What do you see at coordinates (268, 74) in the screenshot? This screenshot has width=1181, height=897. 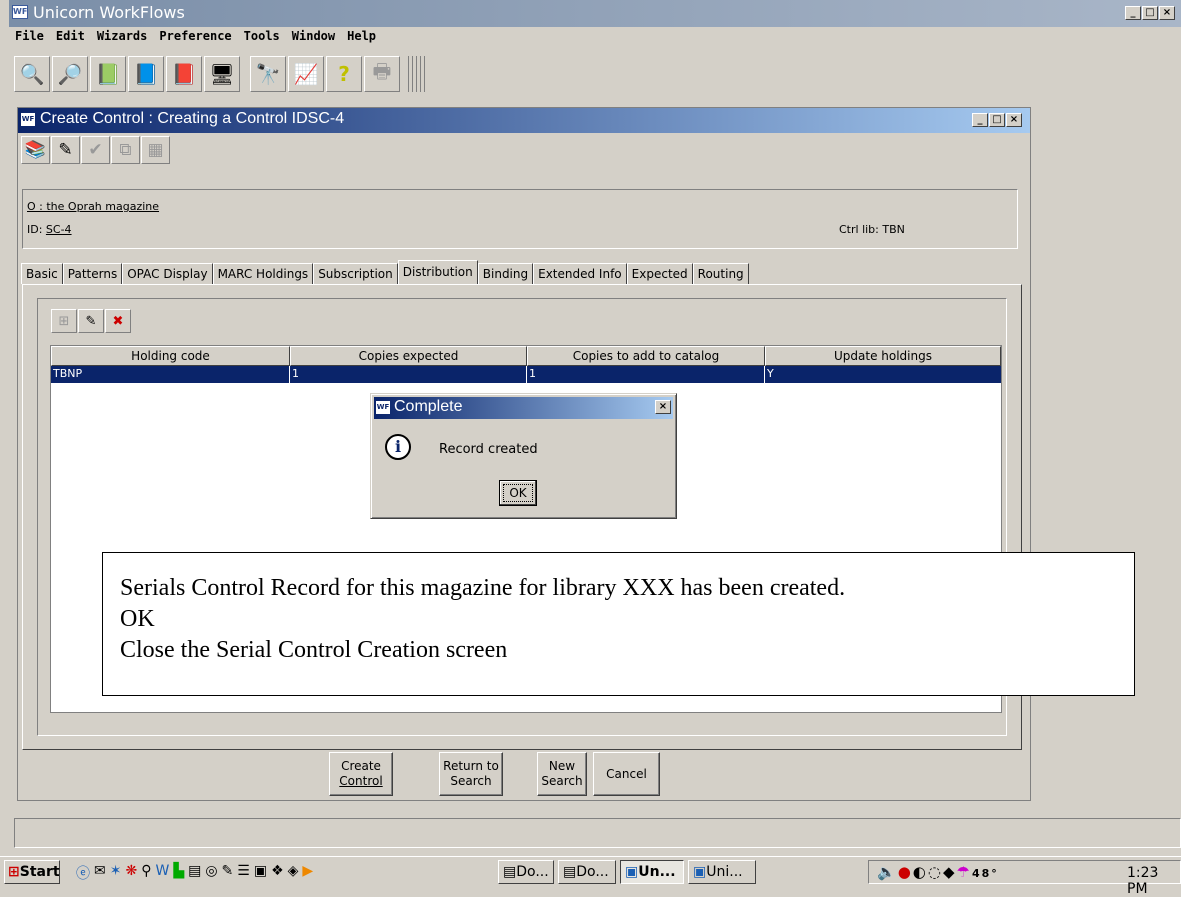 I see `spy-glass-icon: 🔭` at bounding box center [268, 74].